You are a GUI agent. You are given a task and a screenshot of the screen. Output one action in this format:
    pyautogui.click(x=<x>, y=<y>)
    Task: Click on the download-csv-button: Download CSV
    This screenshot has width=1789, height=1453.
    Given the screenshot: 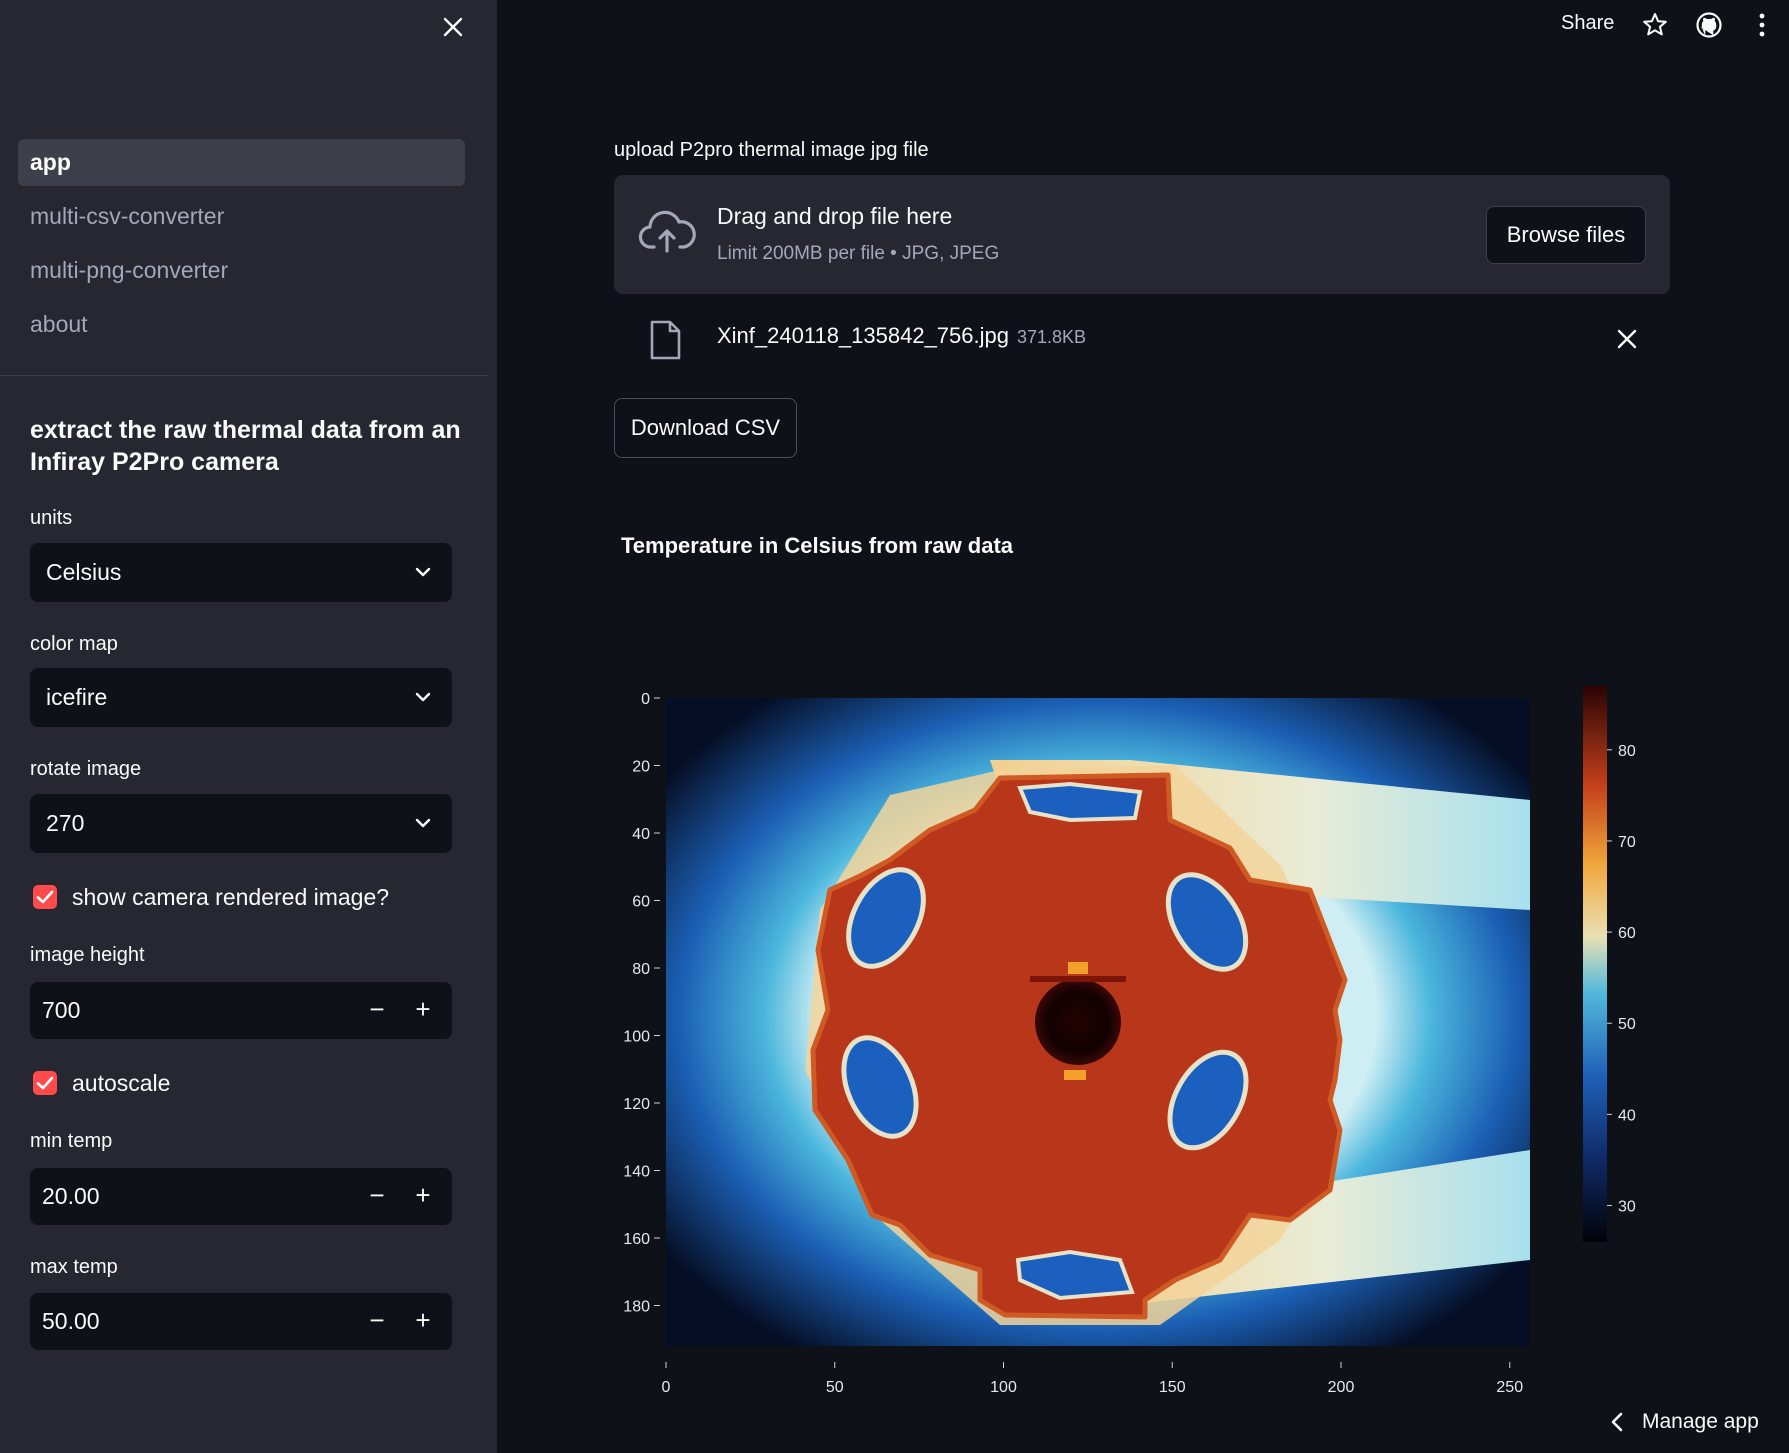 What is the action you would take?
    pyautogui.click(x=705, y=428)
    